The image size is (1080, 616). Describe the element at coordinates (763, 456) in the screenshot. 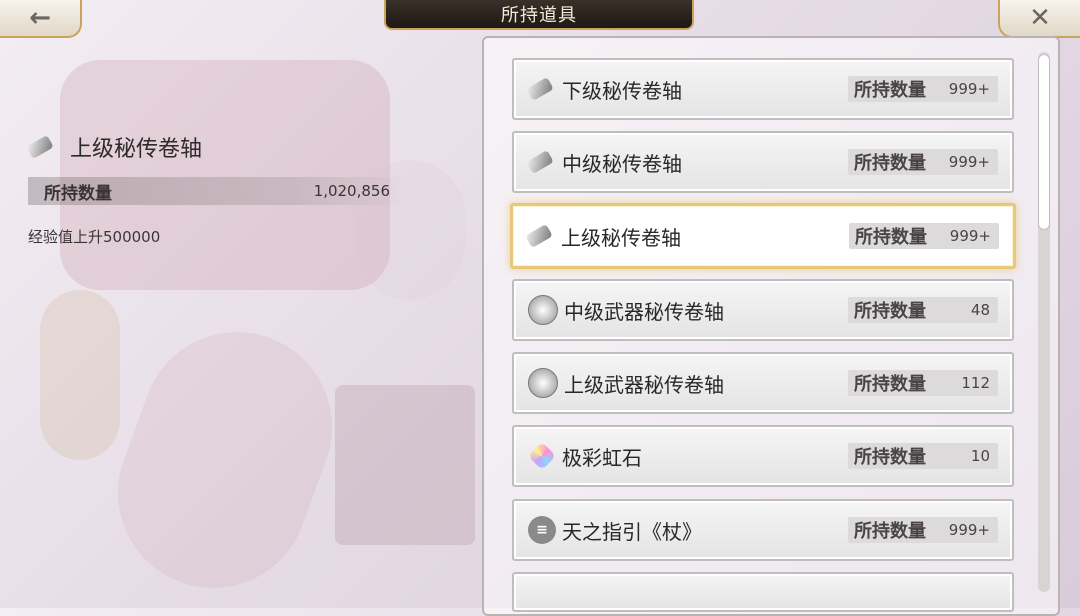

I see `list-item: 极彩虹石 所持数量 10` at that location.